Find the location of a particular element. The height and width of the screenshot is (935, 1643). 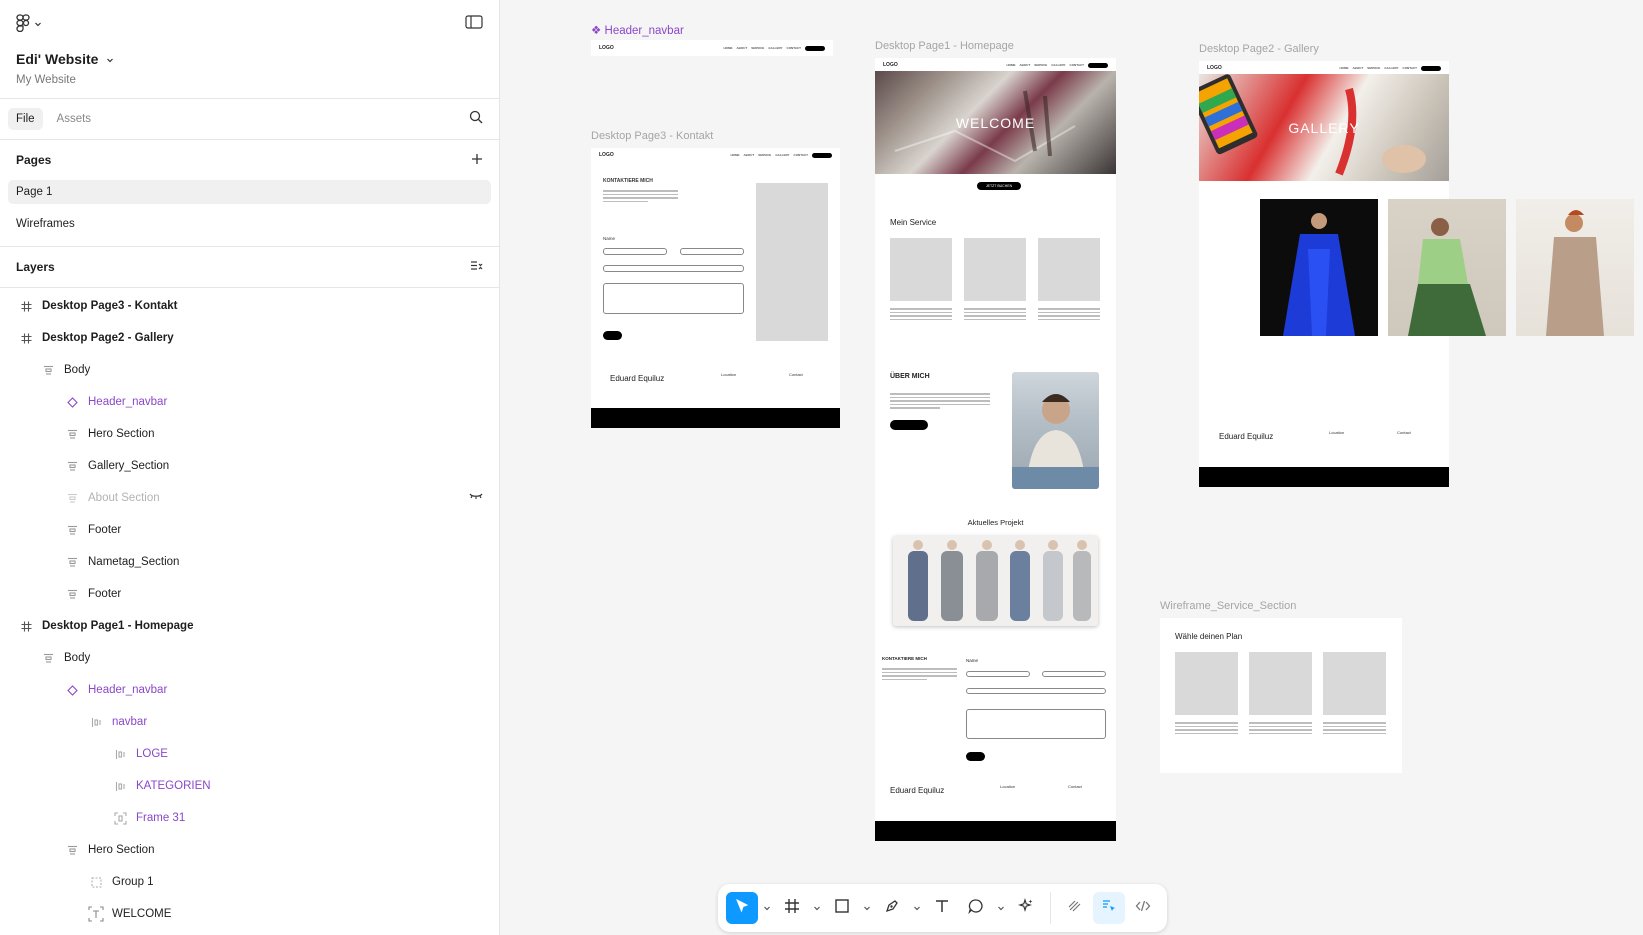

project-name-button: Edi' Website is located at coordinates (249, 59).